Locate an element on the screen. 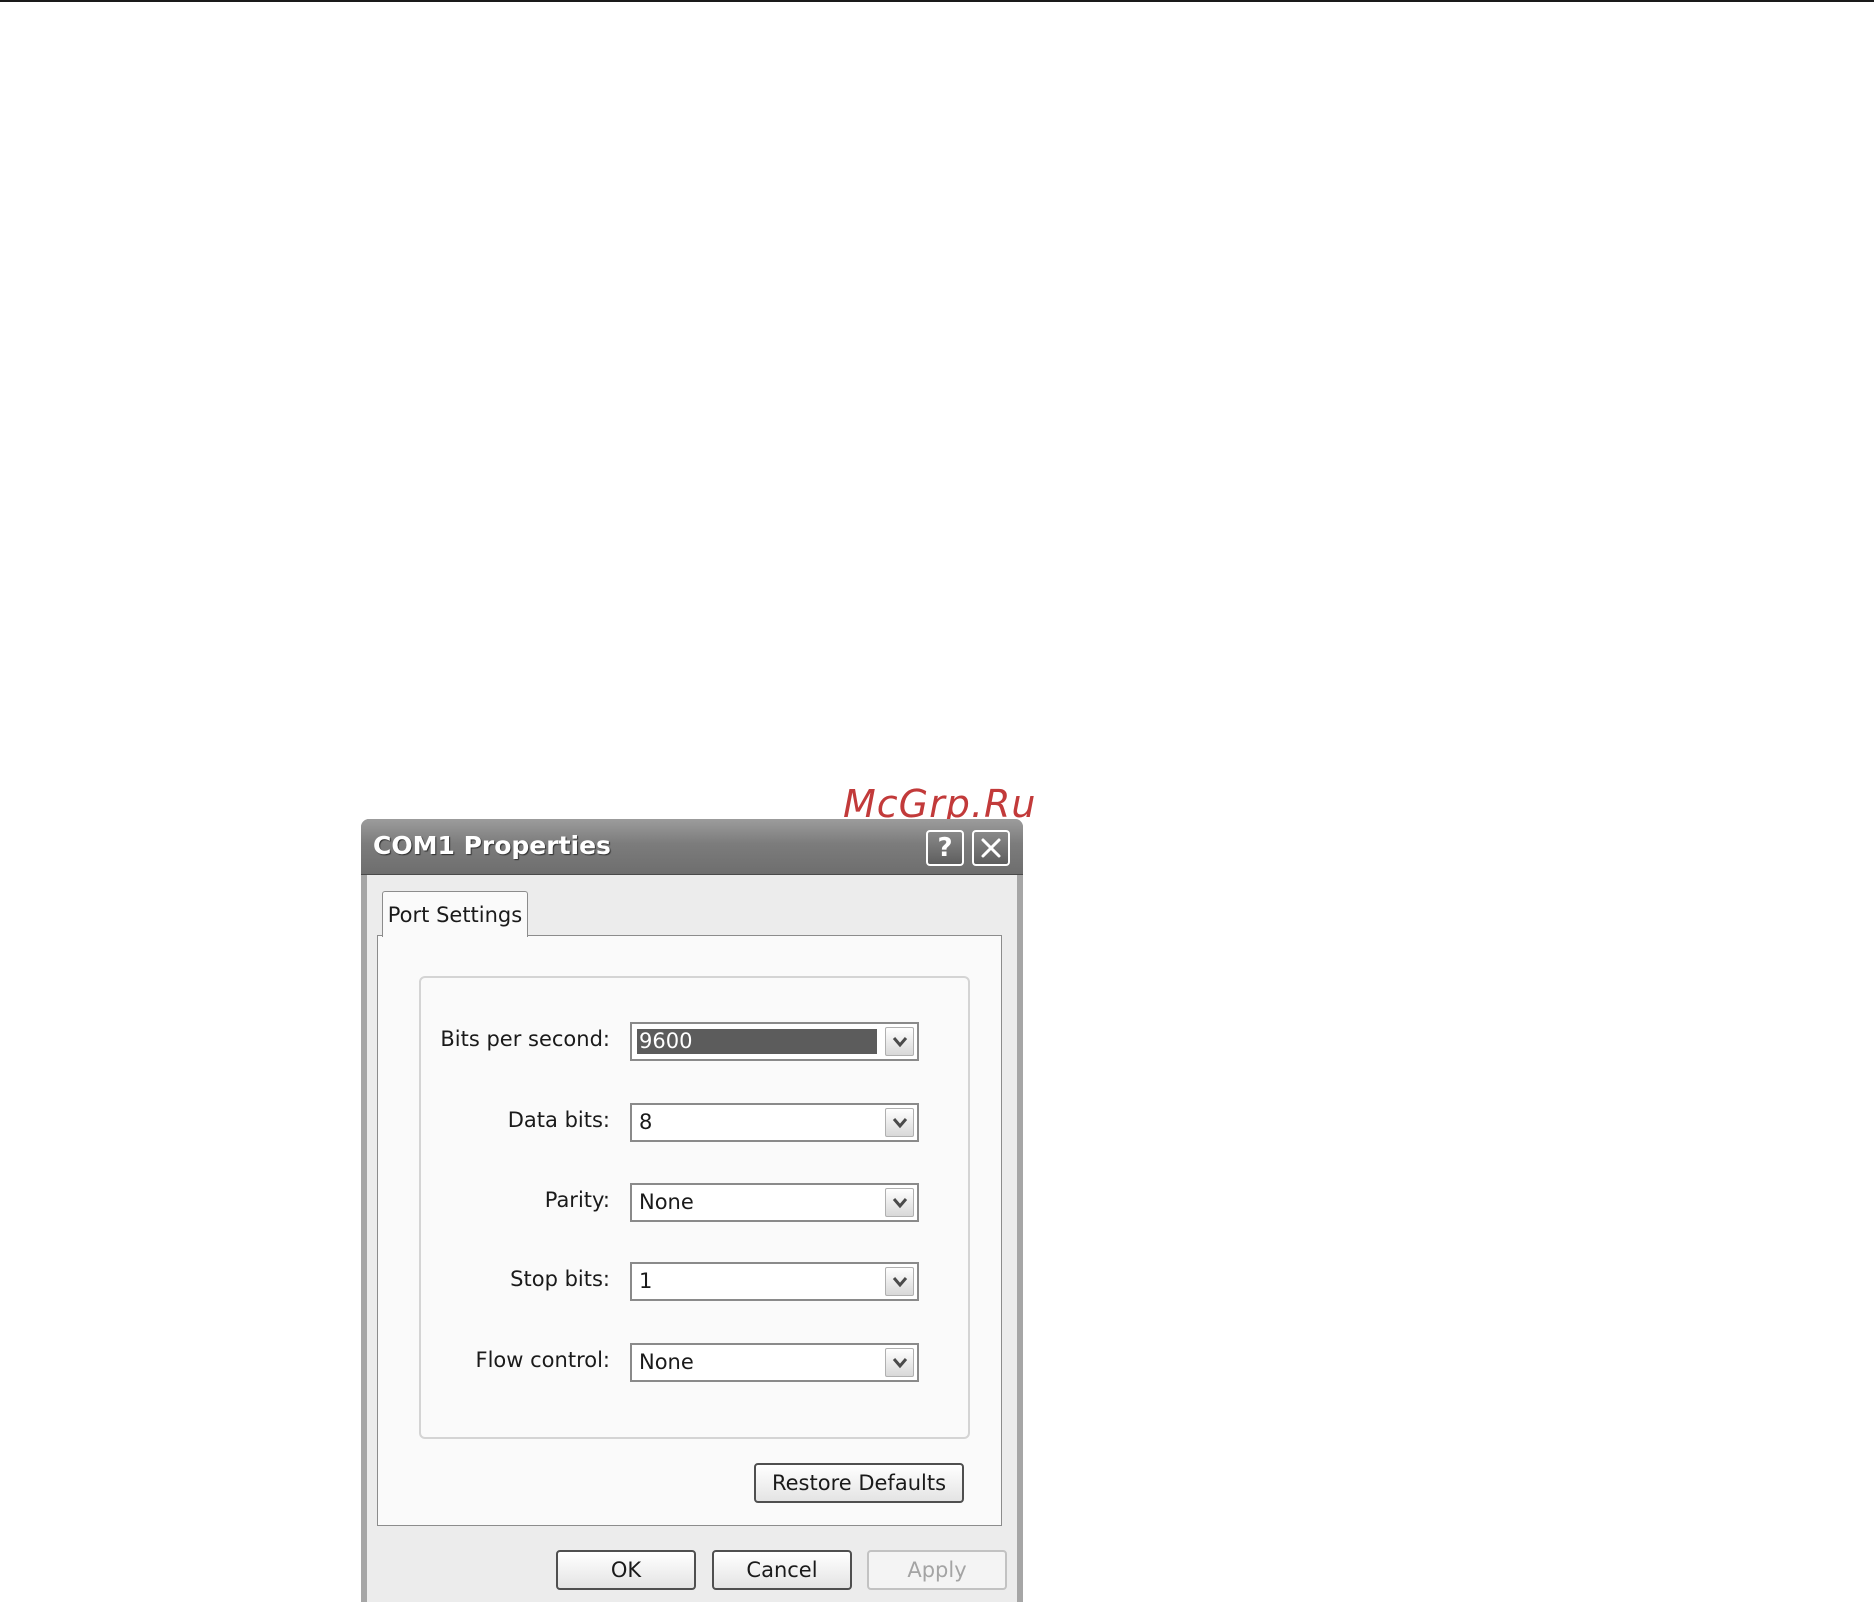  flow-control-value: None is located at coordinates (666, 1362).